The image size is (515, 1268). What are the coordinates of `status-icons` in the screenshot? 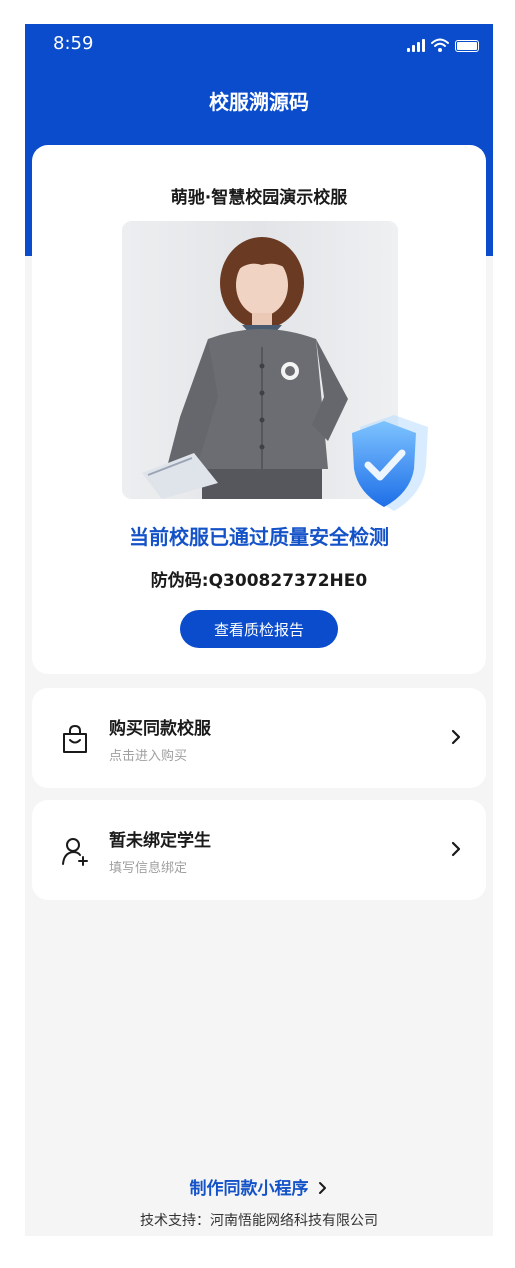 It's located at (443, 44).